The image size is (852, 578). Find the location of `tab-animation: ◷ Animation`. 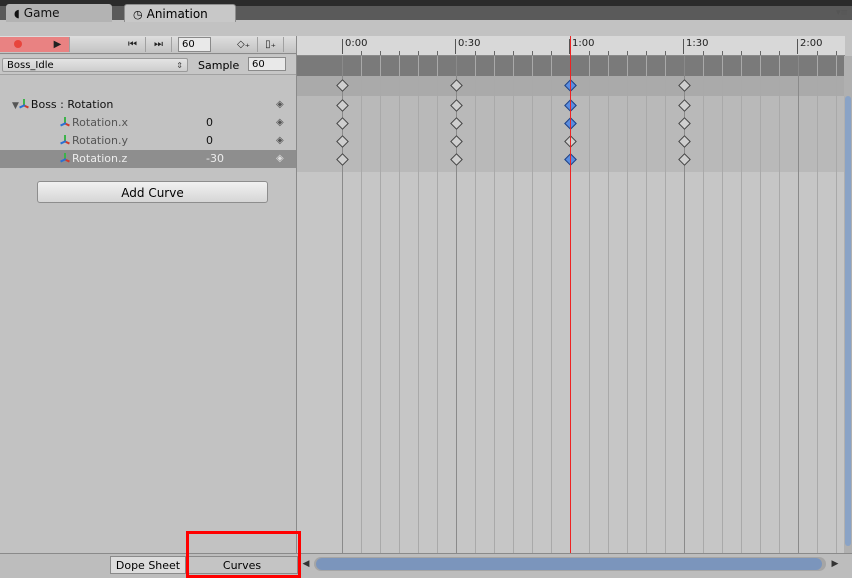

tab-animation: ◷ Animation is located at coordinates (180, 13).